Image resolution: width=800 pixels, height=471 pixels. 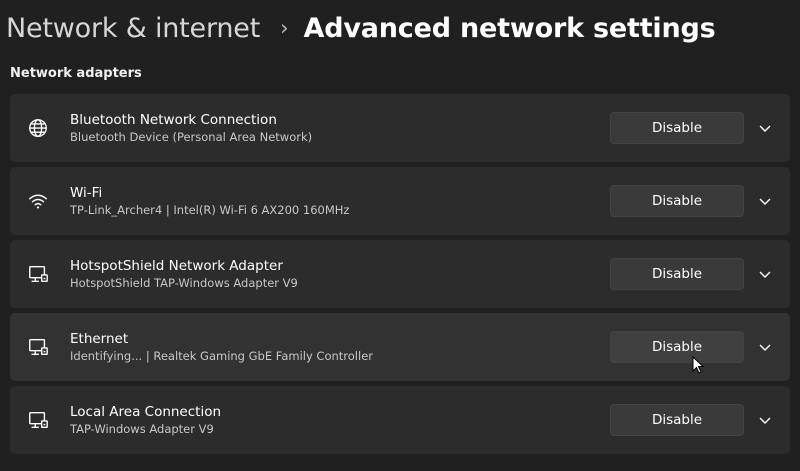 I want to click on wifi-icon, so click(x=38, y=201).